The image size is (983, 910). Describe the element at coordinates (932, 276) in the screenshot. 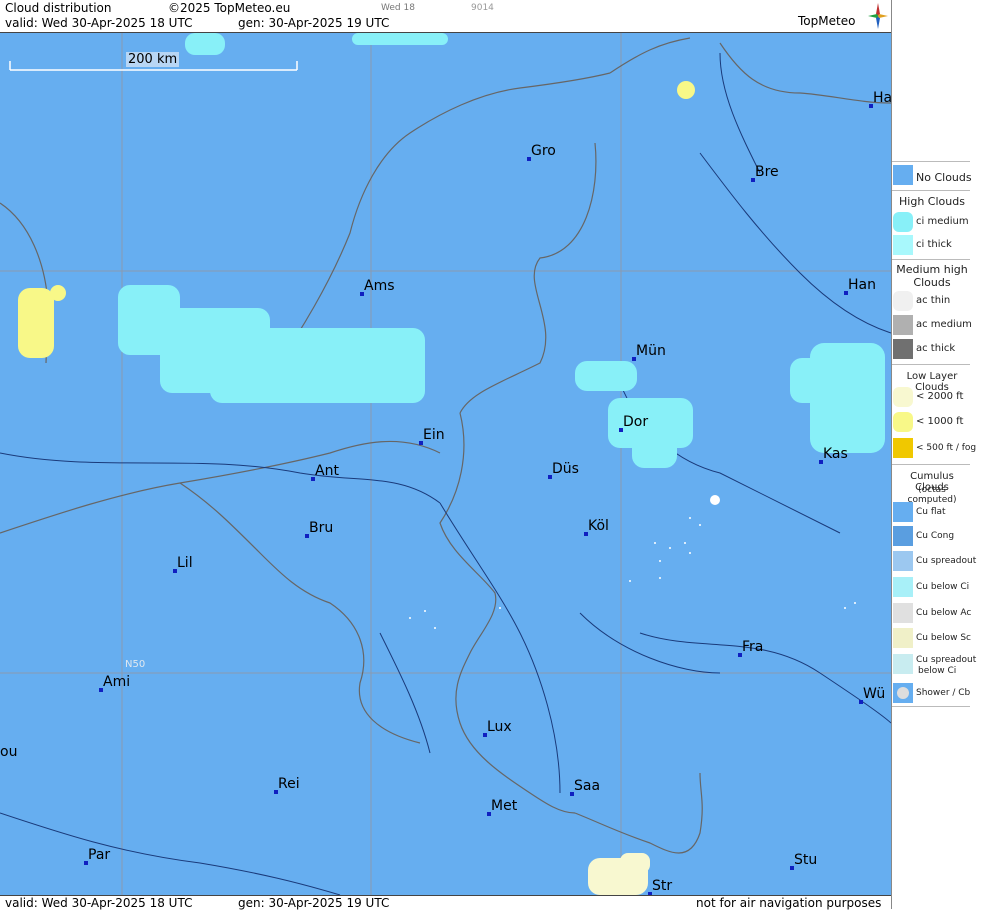

I see `legend-medium-title: Medium high Clouds` at that location.